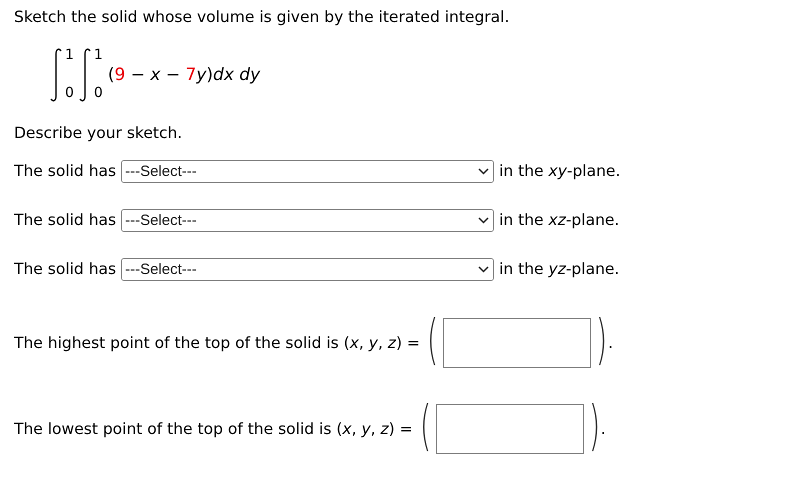  What do you see at coordinates (213, 429) in the screenshot?
I see `question-text: The lowest point of the top of the solid is (x, y, z) =` at bounding box center [213, 429].